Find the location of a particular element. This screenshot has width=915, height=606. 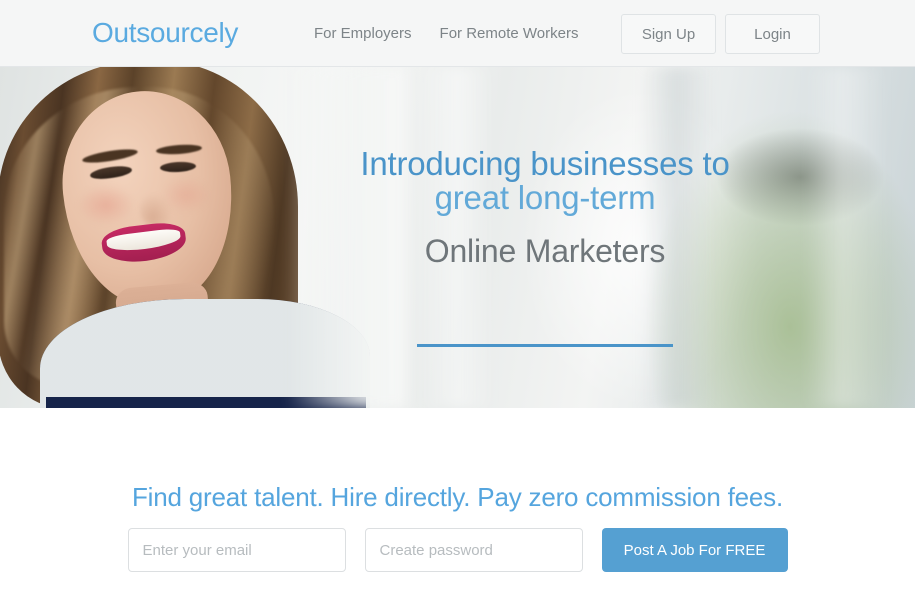

post-a-job-button: Post A Job For FREE is located at coordinates (694, 550).